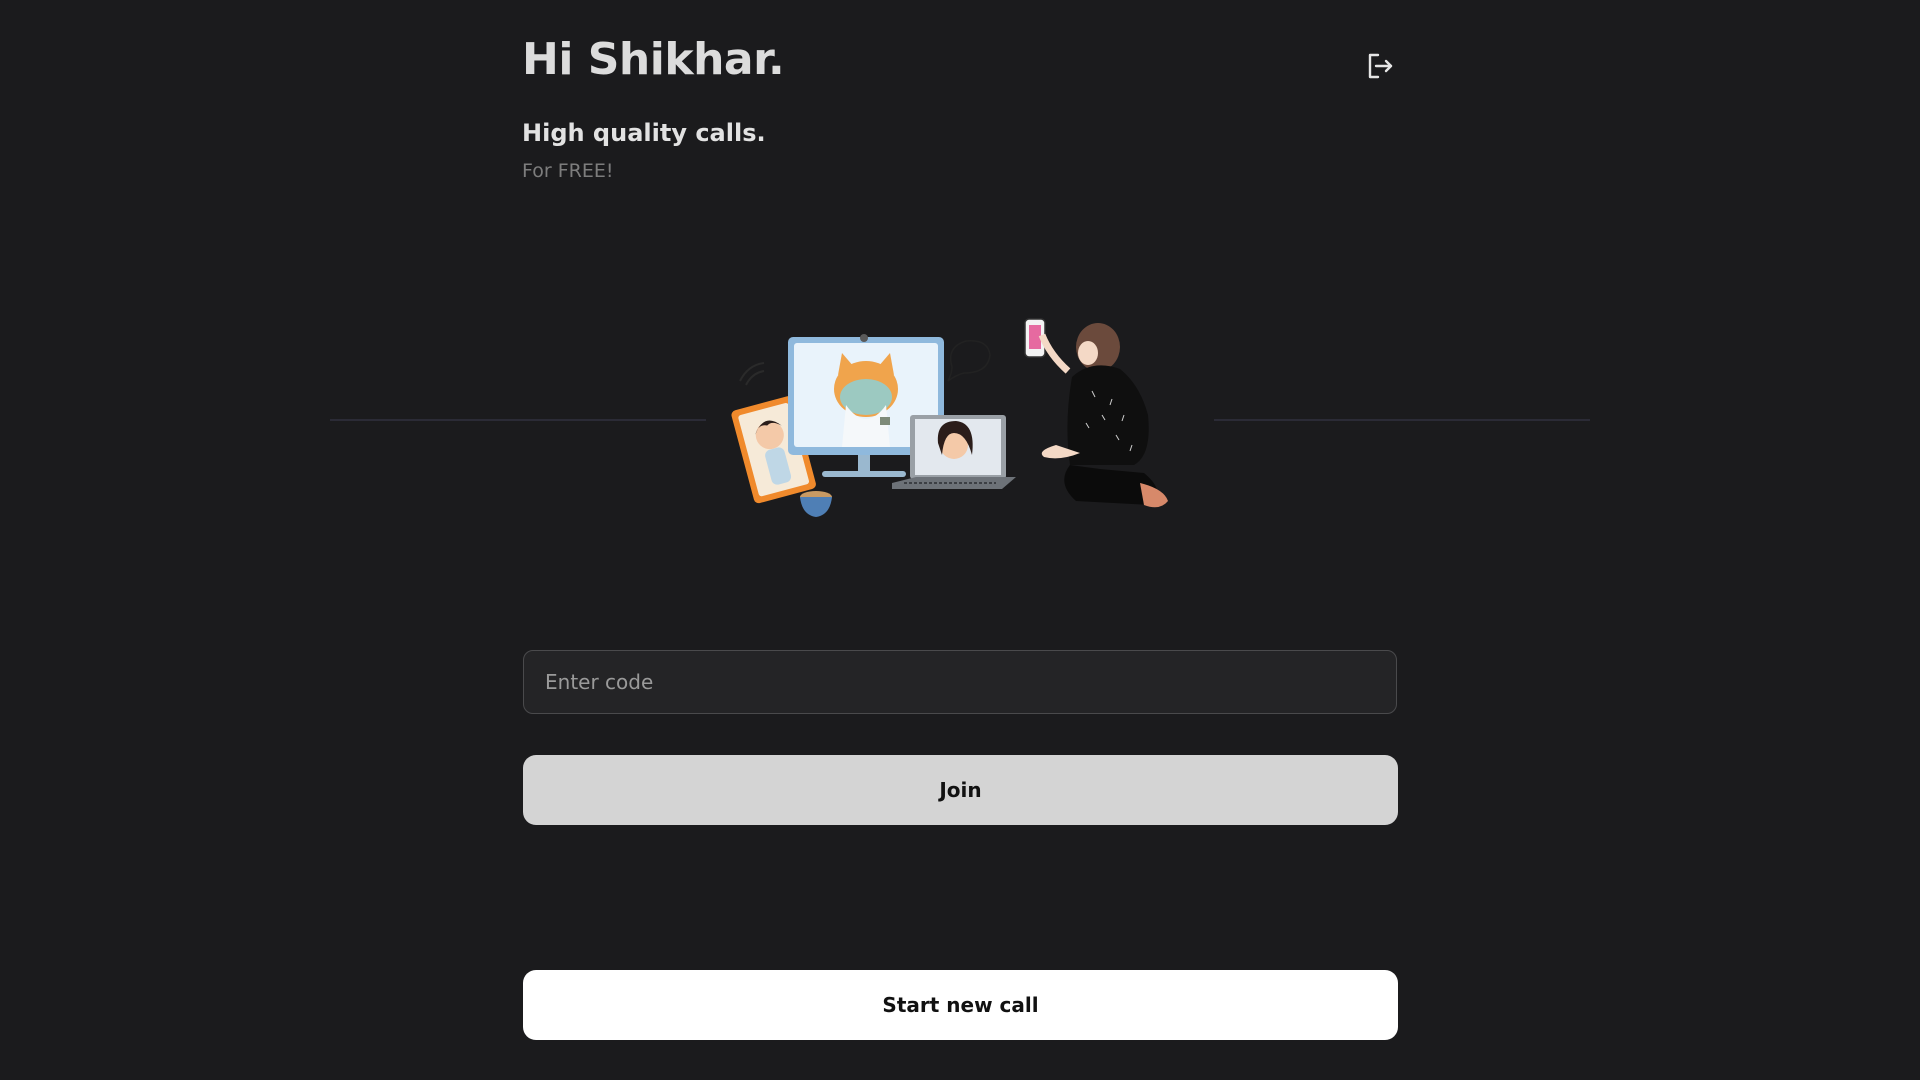 The width and height of the screenshot is (1920, 1080). What do you see at coordinates (960, 790) in the screenshot?
I see `join-button: Join` at bounding box center [960, 790].